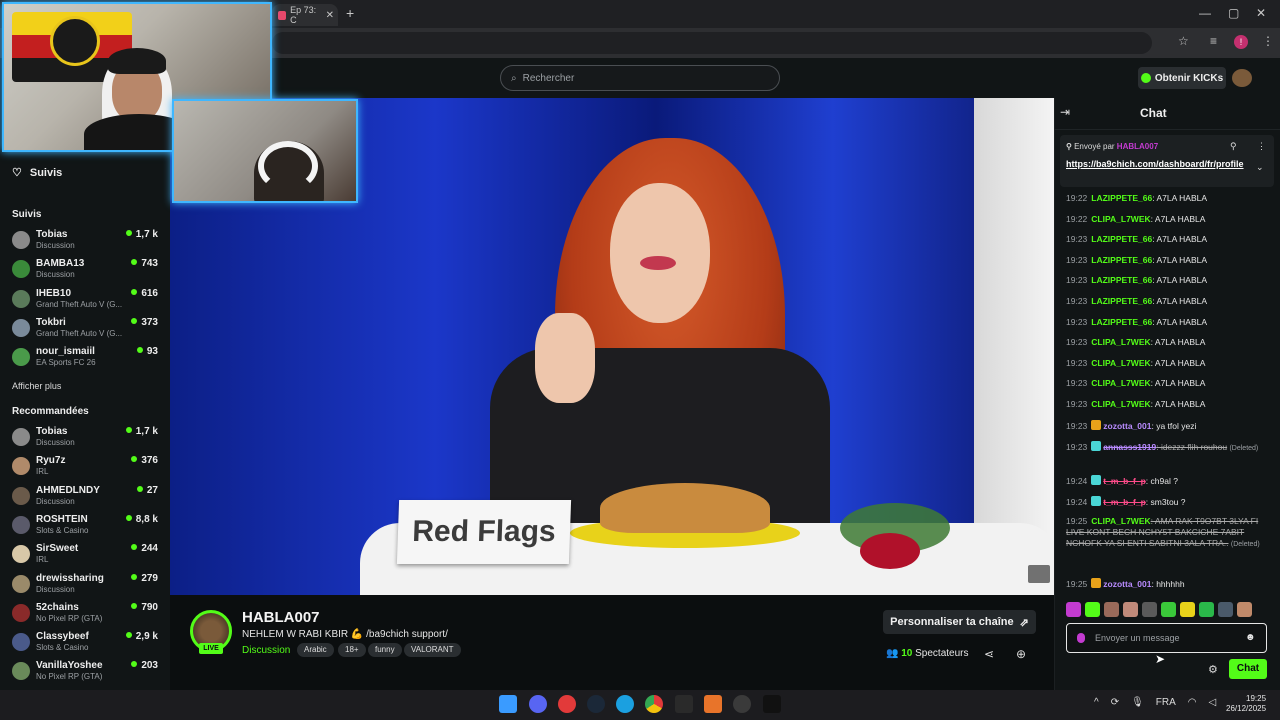  What do you see at coordinates (1241, 42) in the screenshot?
I see `browser-profile-avatar: !` at bounding box center [1241, 42].